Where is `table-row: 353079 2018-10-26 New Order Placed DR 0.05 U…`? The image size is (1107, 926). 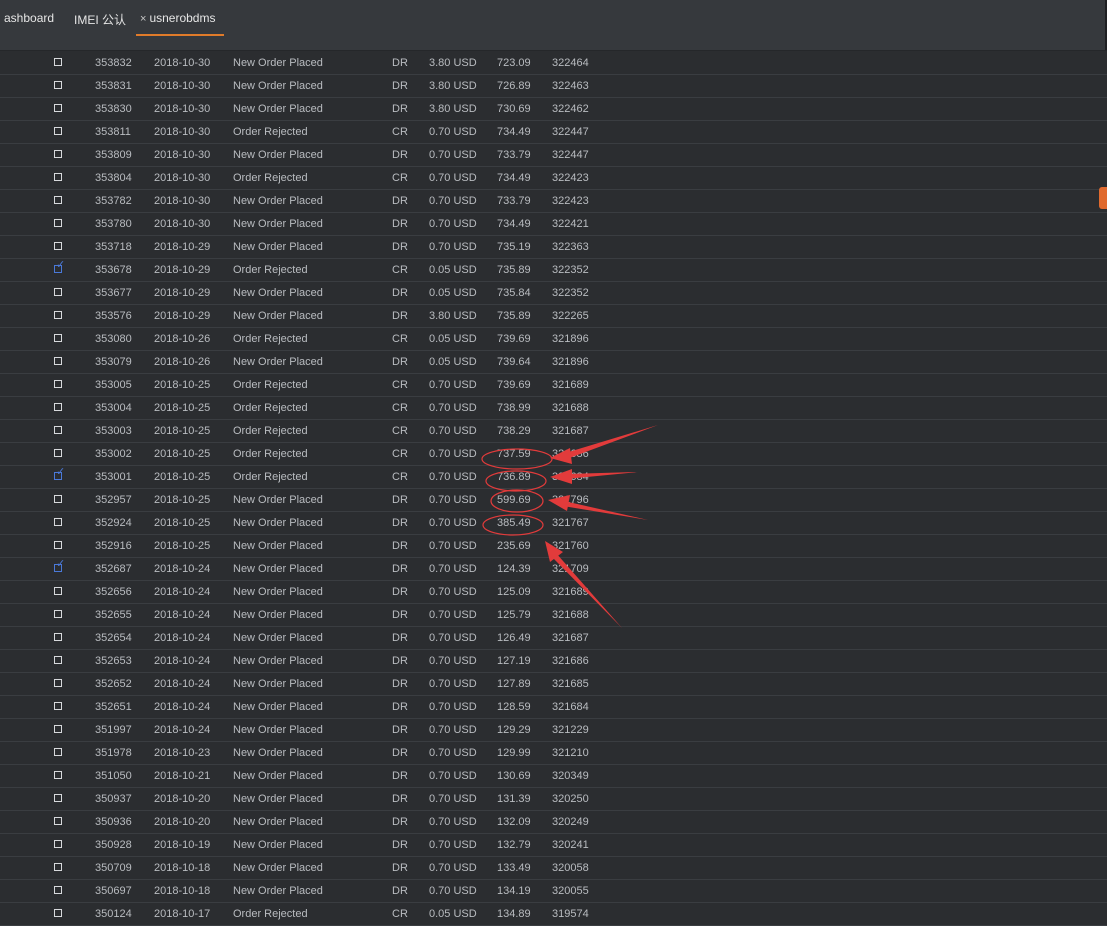
table-row: 353079 2018-10-26 New Order Placed DR 0.05 U… is located at coordinates (553, 362).